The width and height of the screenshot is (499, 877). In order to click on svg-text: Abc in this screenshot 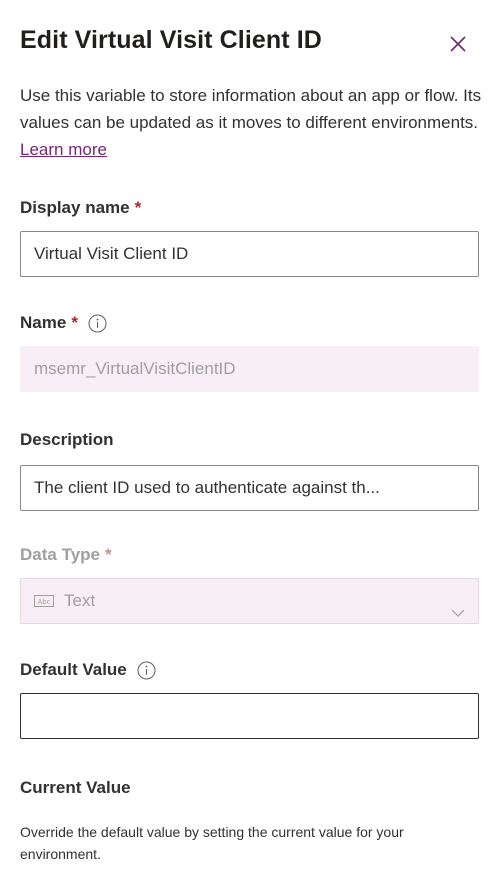, I will do `click(43, 602)`.